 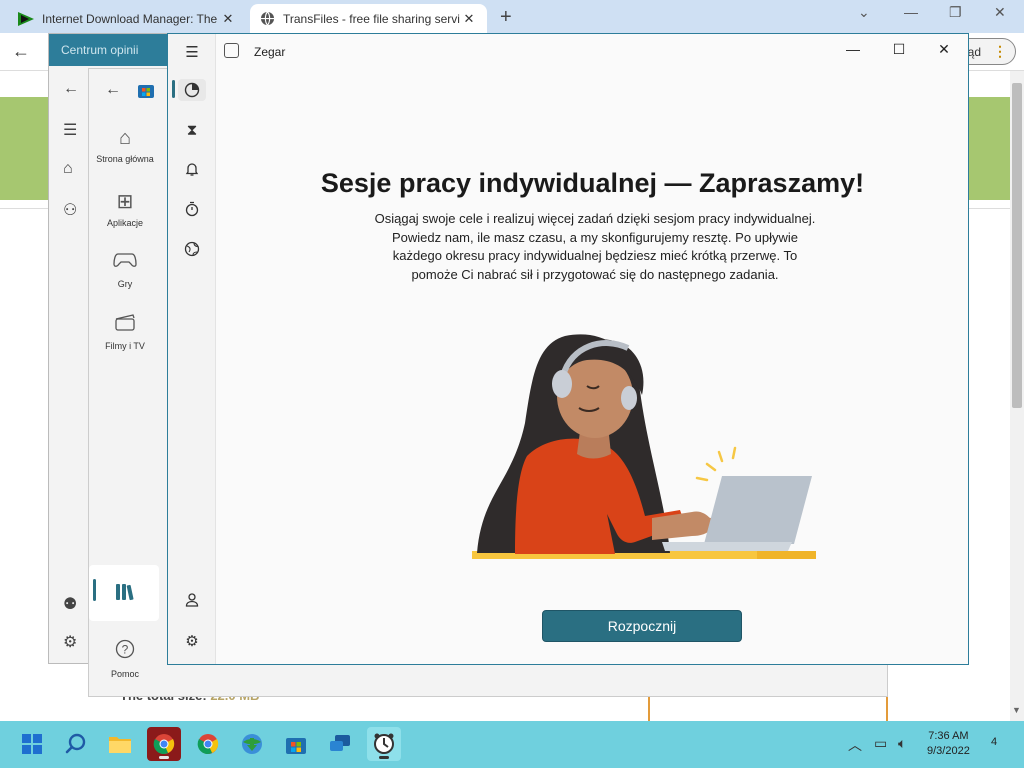 I want to click on clock-date: 9/3/2022, so click(x=948, y=751).